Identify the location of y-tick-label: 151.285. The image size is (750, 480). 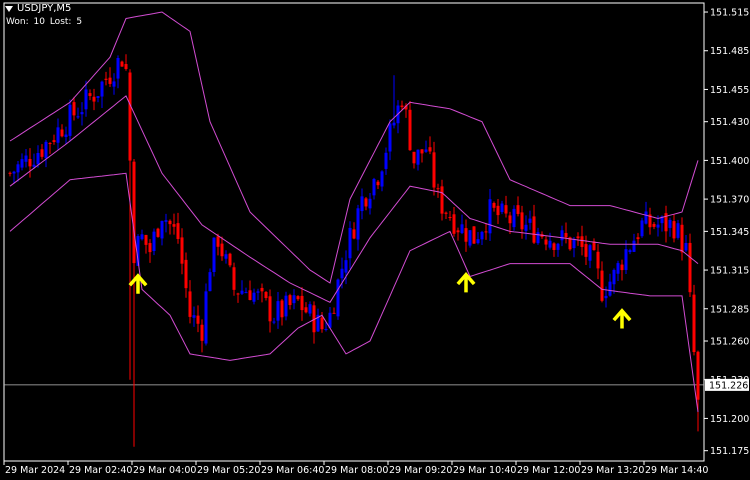
(729, 309).